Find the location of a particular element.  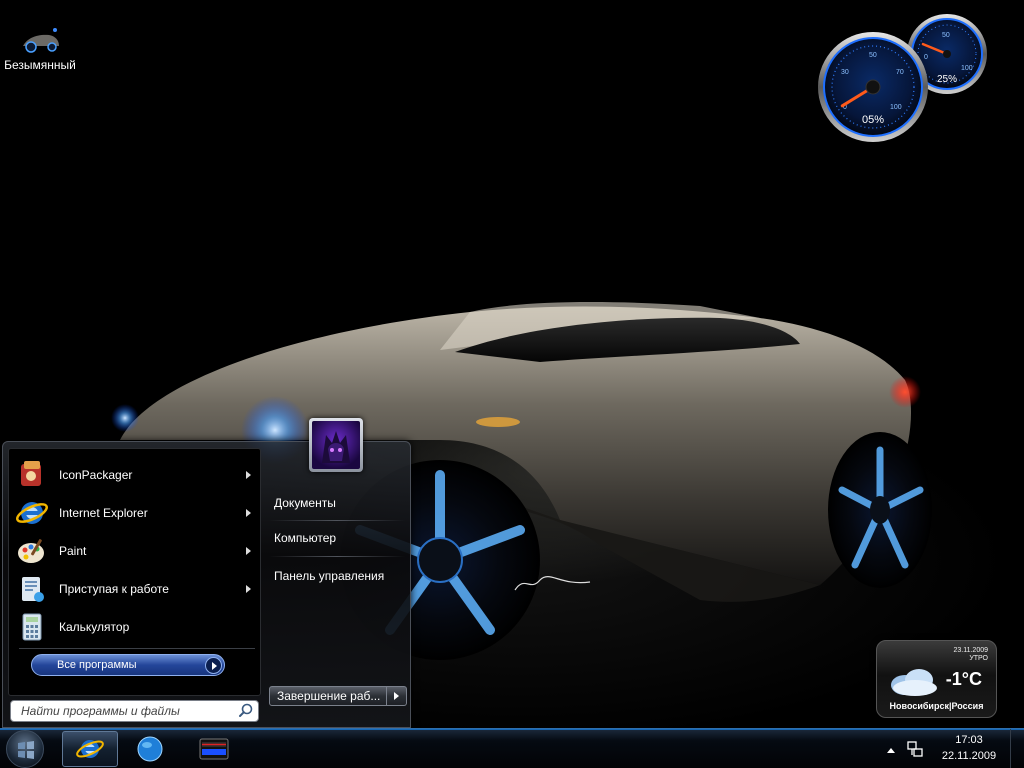

desktop-icon: Безымянный is located at coordinates (40, 49).